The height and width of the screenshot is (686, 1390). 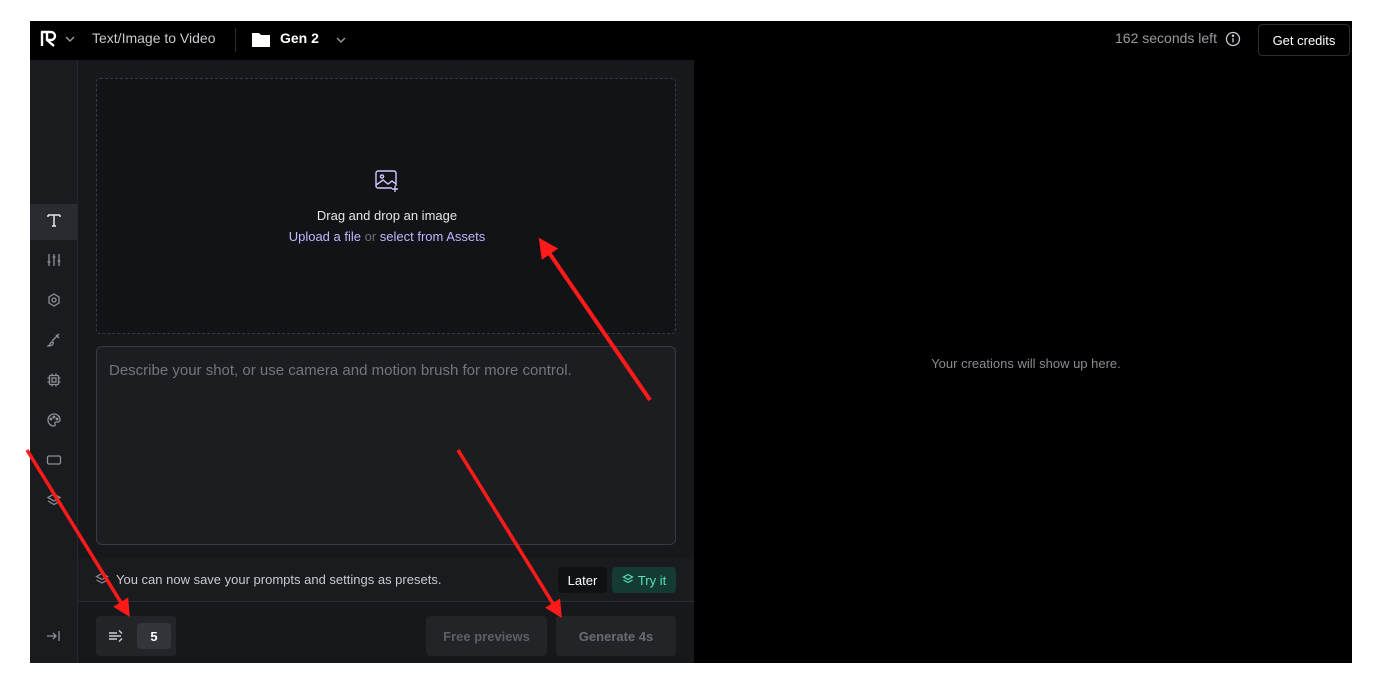 I want to click on breadcrumb-divider, so click(x=235, y=40).